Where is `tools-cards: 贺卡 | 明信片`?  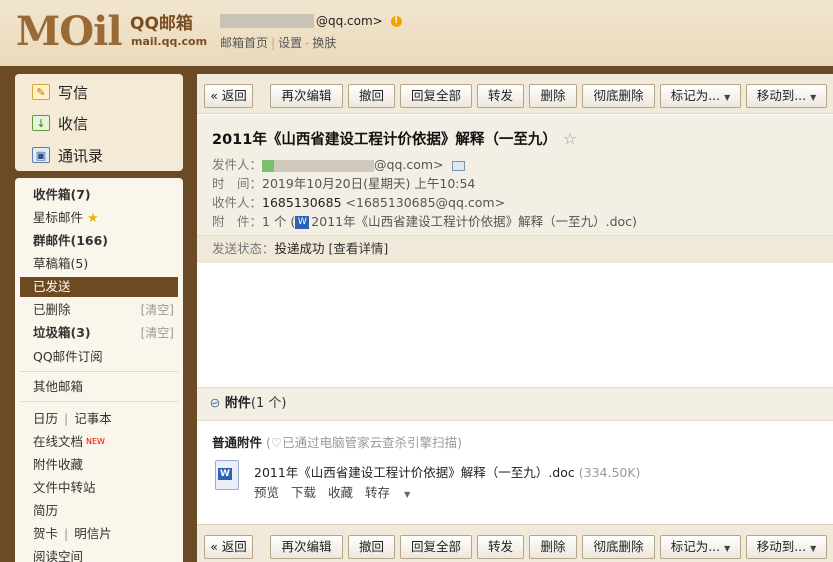 tools-cards: 贺卡 | 明信片 is located at coordinates (72, 533).